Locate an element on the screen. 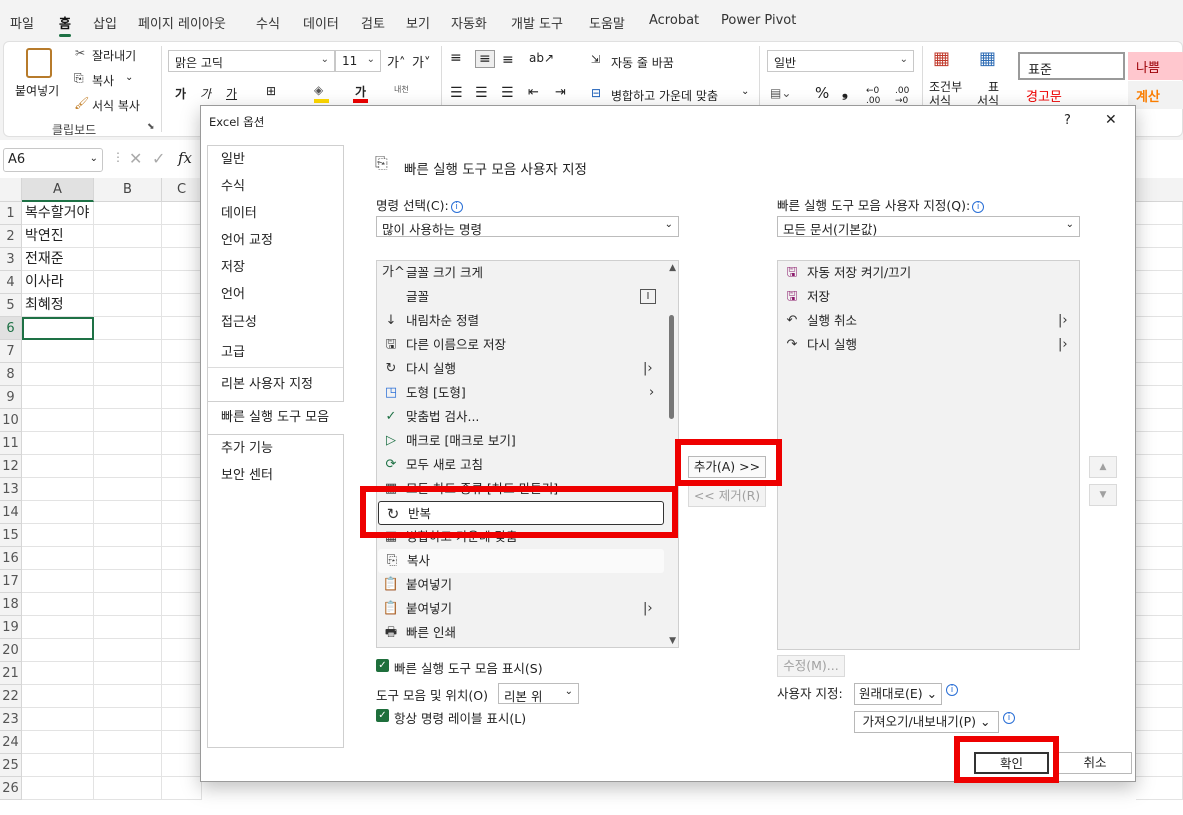  row-header: 23 is located at coordinates (11, 719).